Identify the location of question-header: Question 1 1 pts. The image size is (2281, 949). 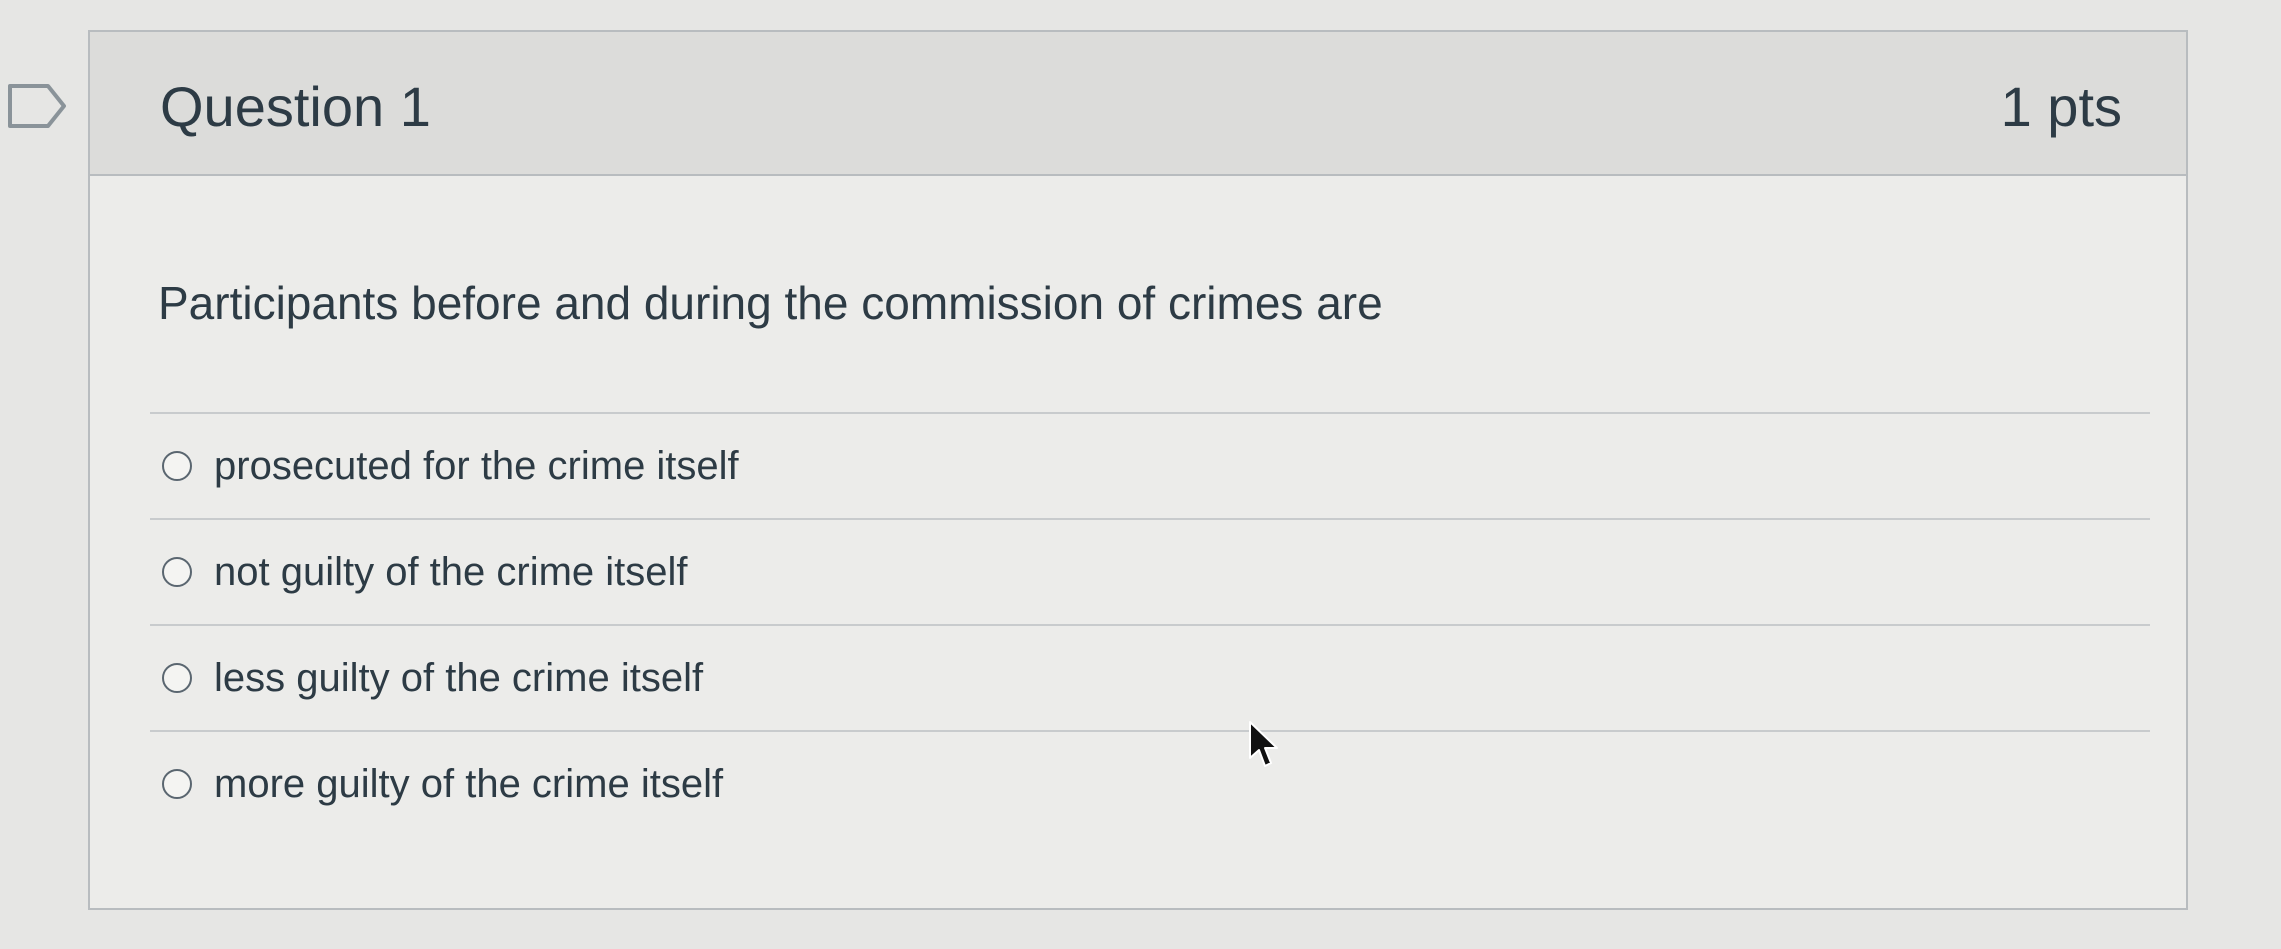
(1138, 104).